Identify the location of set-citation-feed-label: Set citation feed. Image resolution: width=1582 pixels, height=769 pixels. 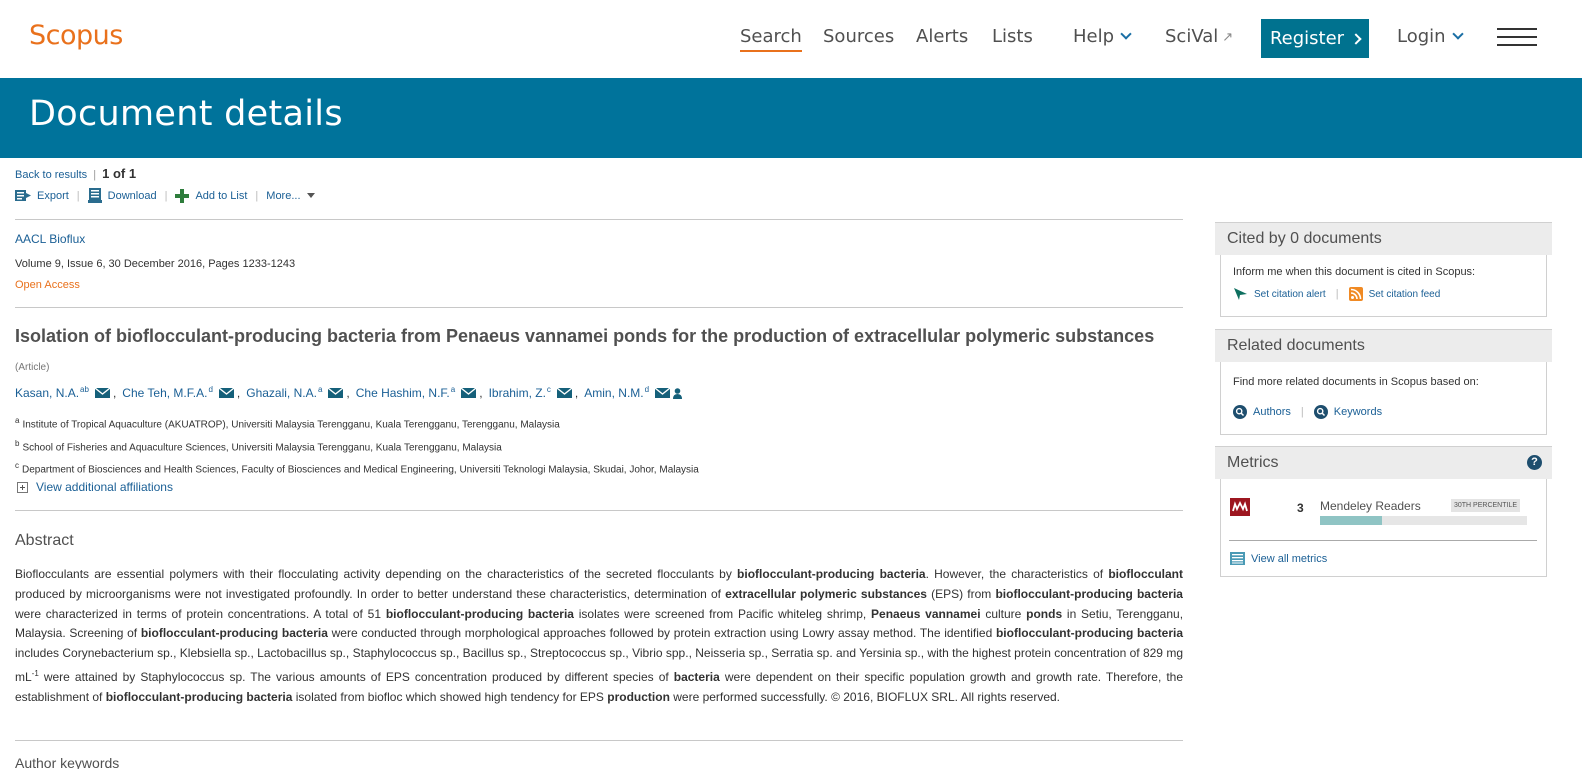
(1404, 294).